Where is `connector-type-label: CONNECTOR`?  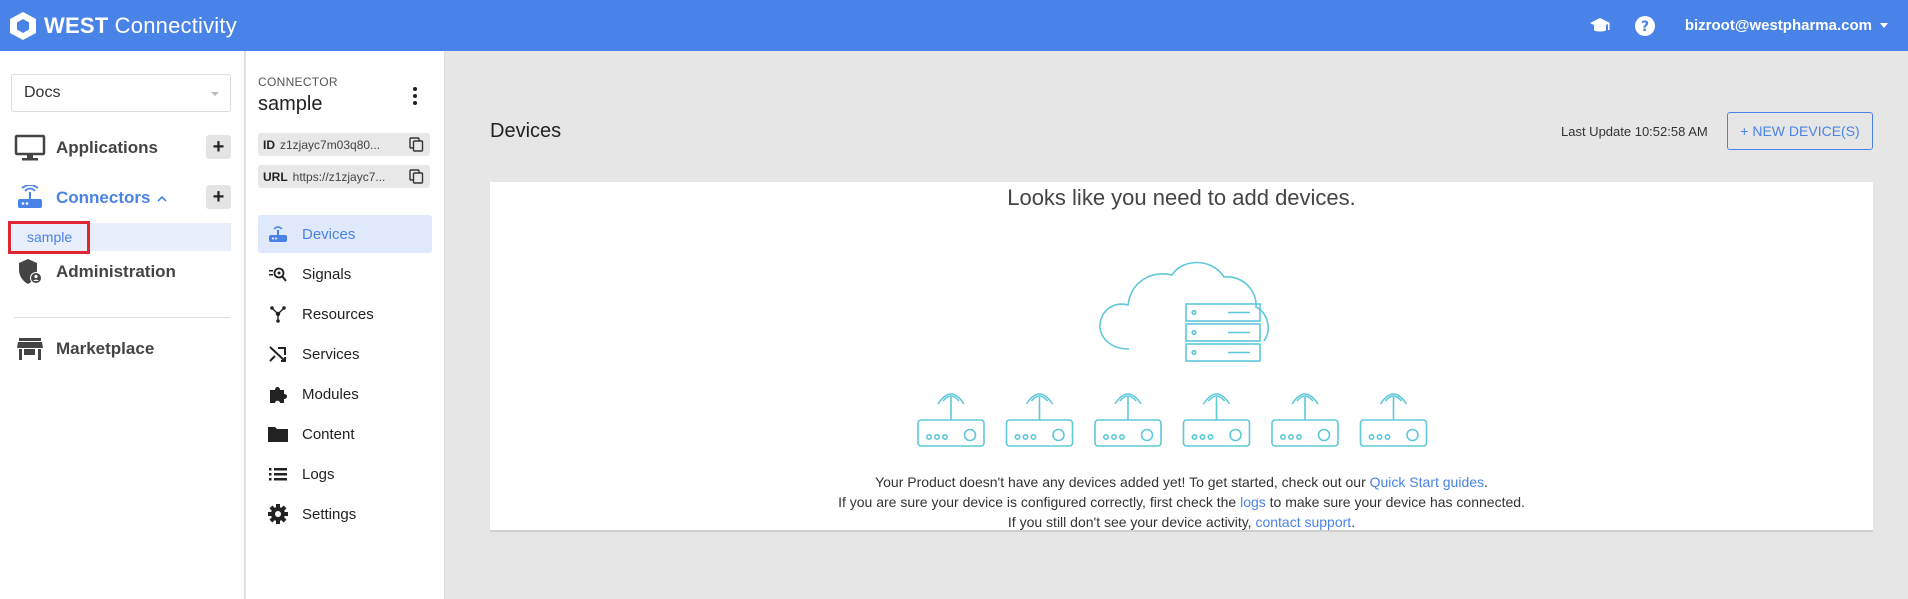
connector-type-label: CONNECTOR is located at coordinates (298, 82).